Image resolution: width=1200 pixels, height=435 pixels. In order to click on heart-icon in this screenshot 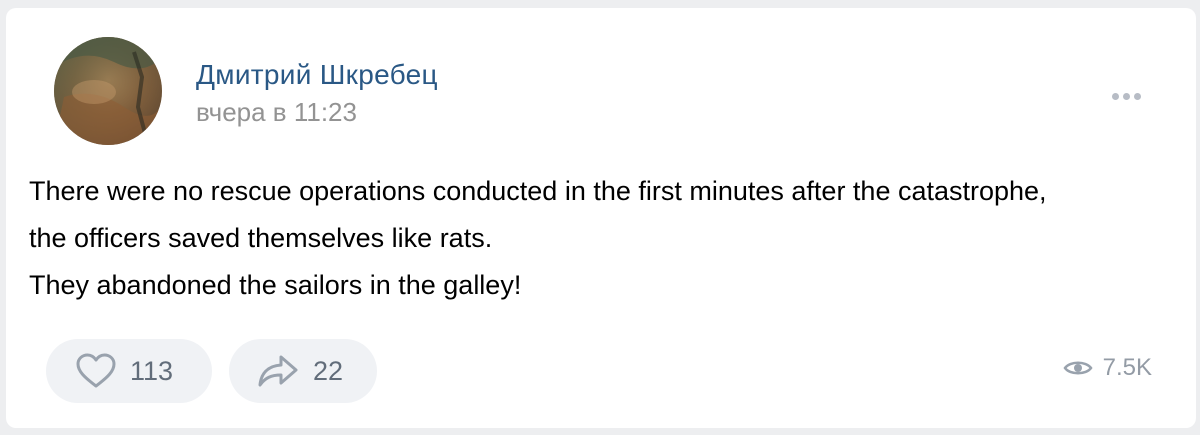, I will do `click(96, 370)`.